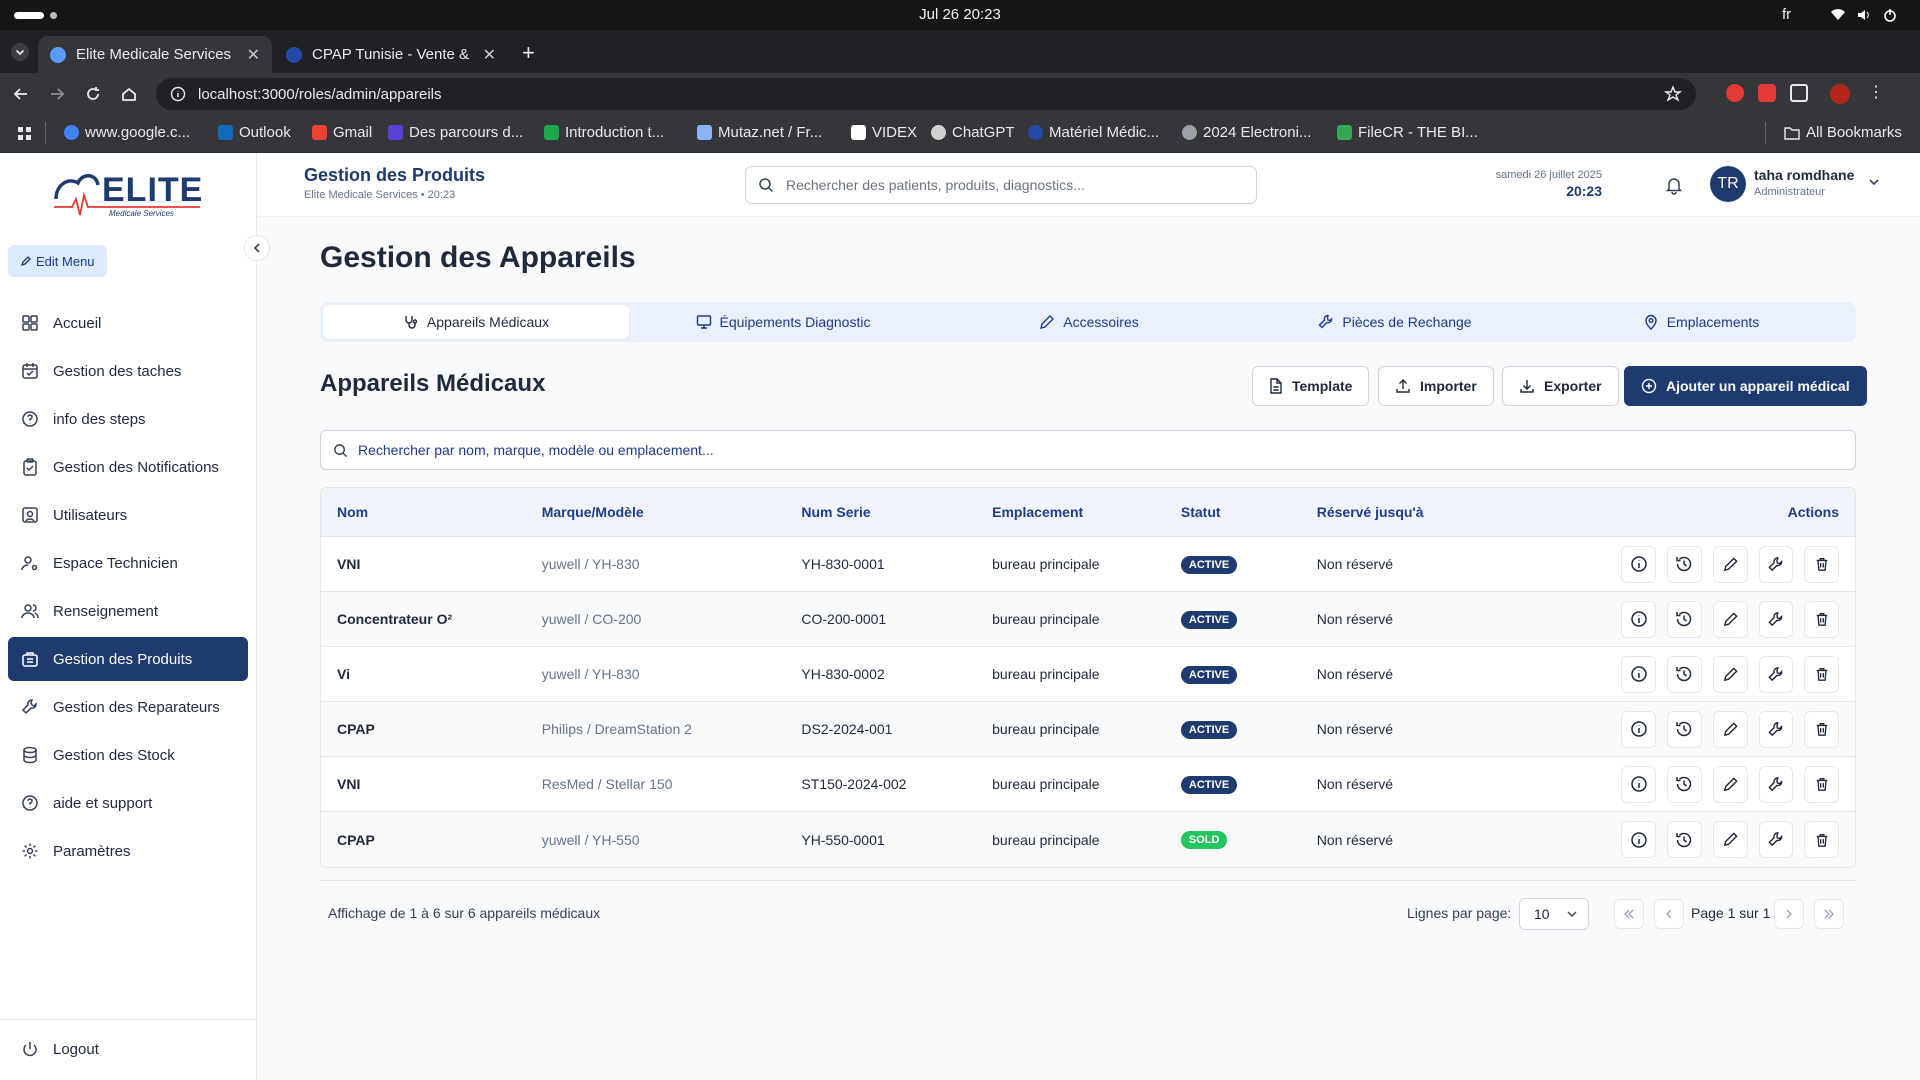 Image resolution: width=1920 pixels, height=1080 pixels. I want to click on all-bookmarks: All Bookmarks, so click(1843, 132).